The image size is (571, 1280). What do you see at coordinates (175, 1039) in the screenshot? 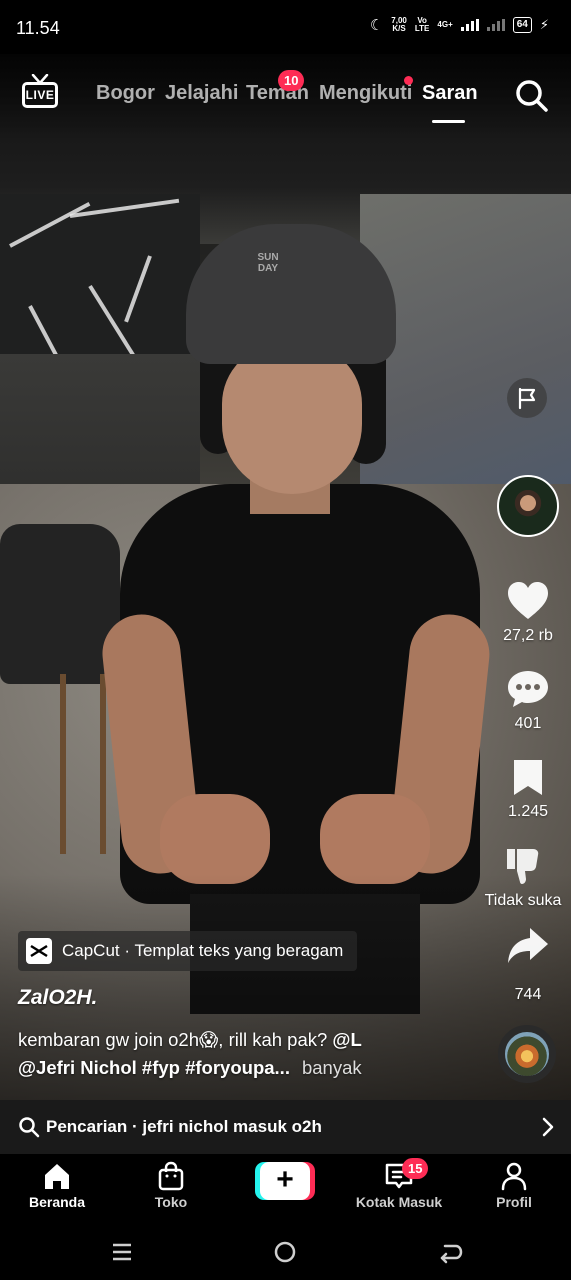
I see `caption-text: kembaran gw join o2h😱, rill kah pak?` at bounding box center [175, 1039].